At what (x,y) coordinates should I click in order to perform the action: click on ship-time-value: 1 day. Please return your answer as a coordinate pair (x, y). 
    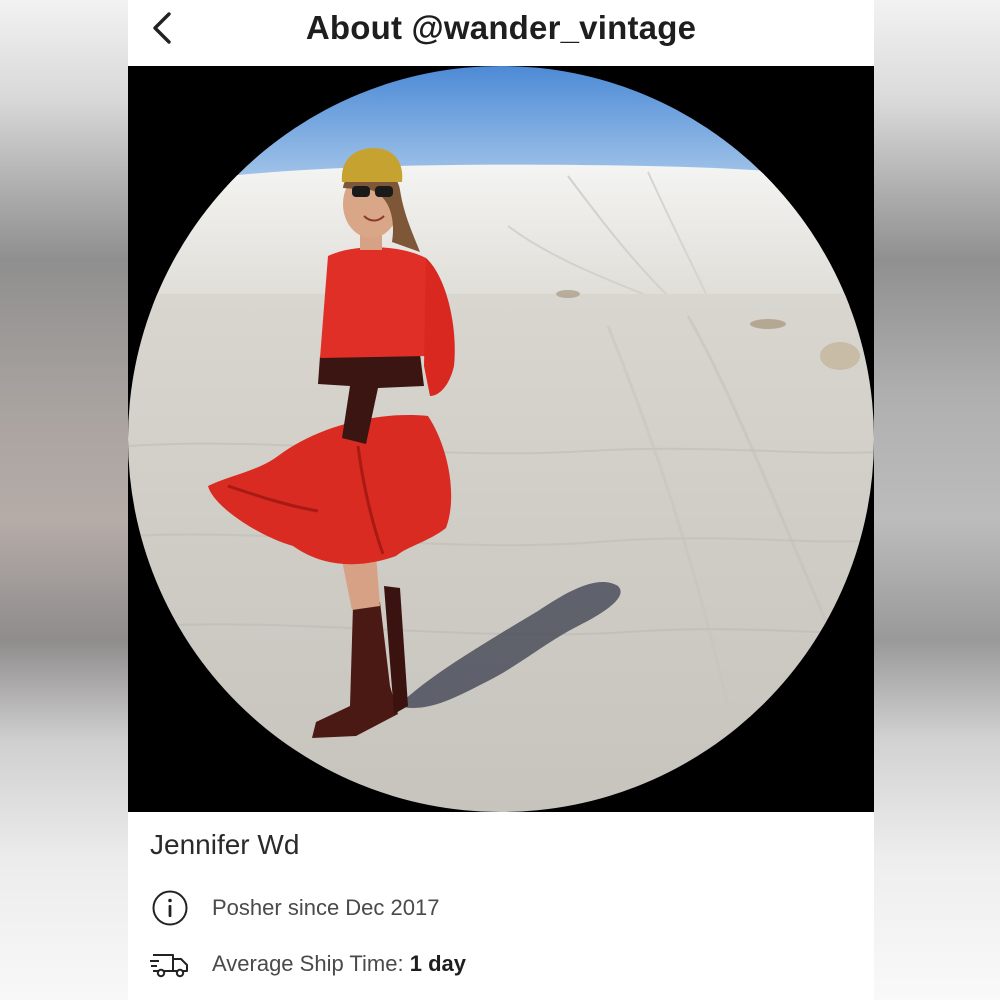
    Looking at the image, I should click on (437, 963).